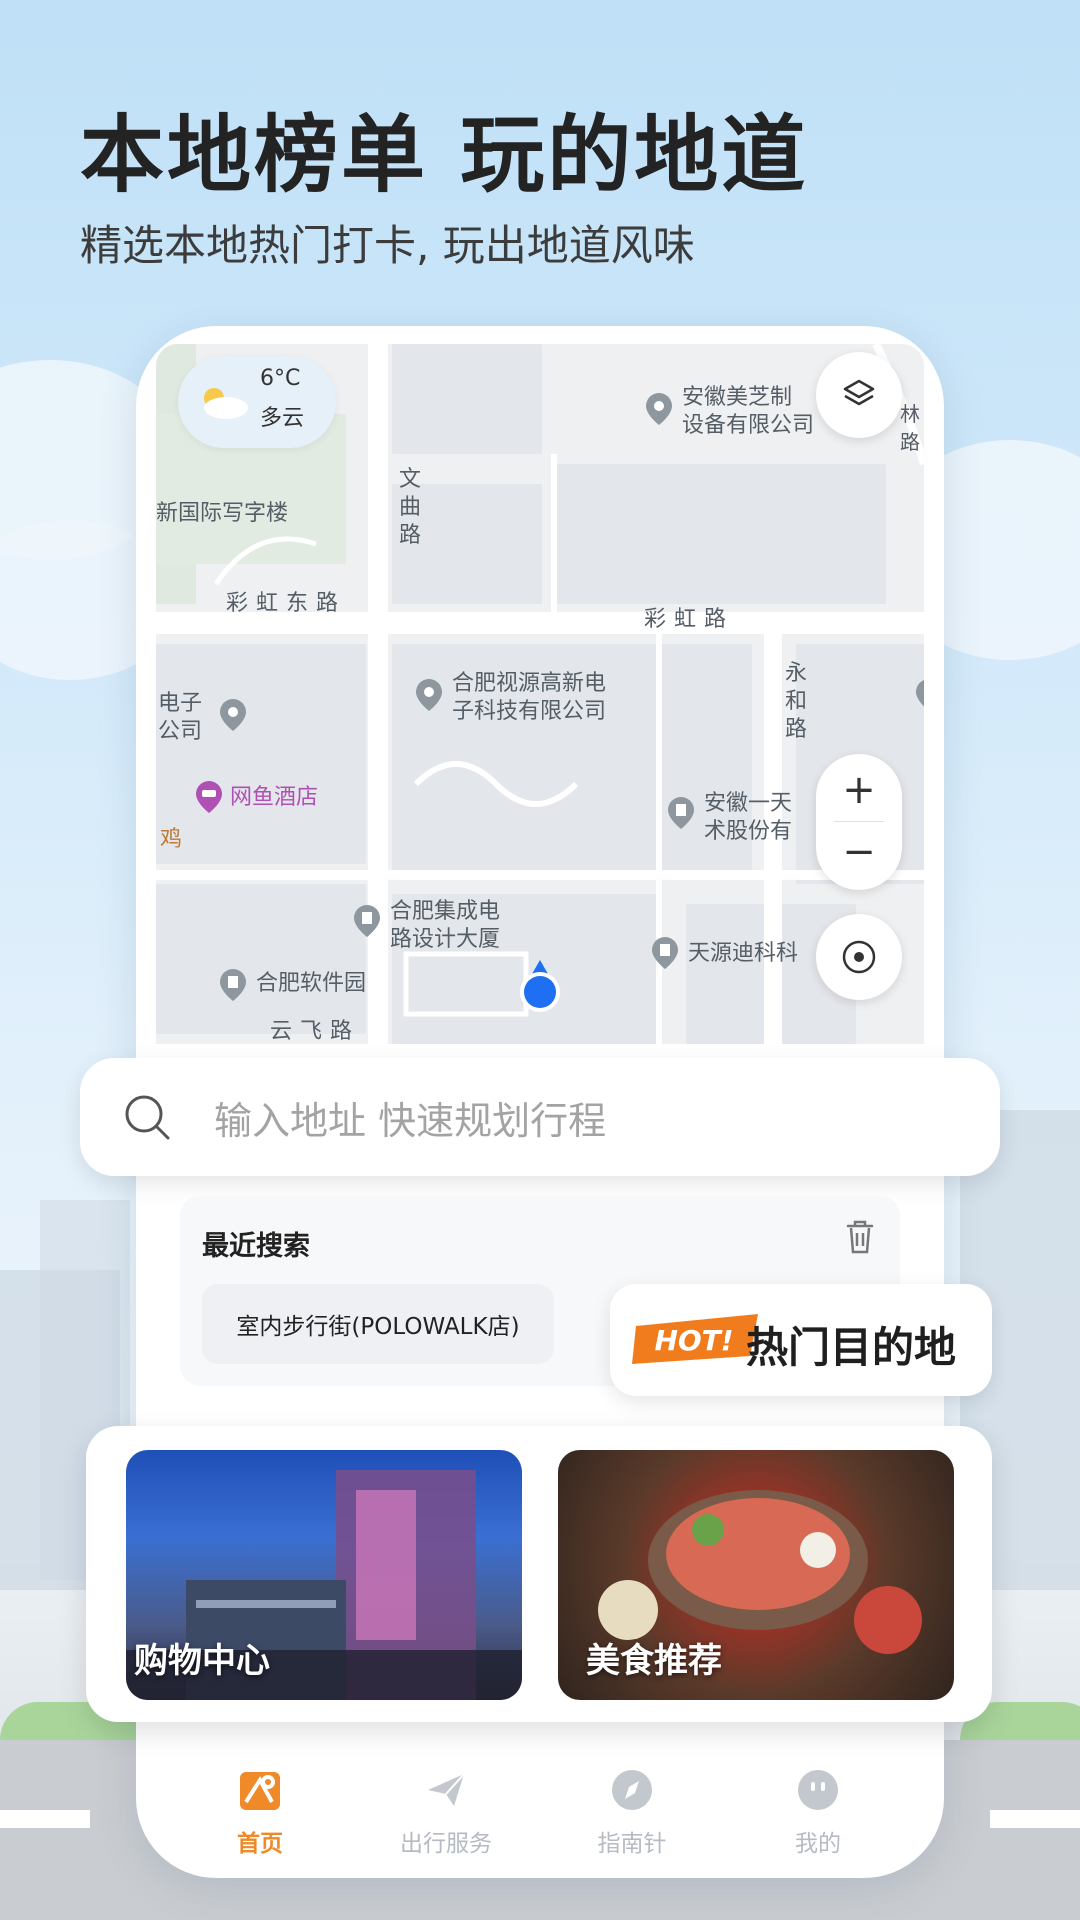 This screenshot has height=1920, width=1080. What do you see at coordinates (226, 403) in the screenshot?
I see `partly-cloudy-icon` at bounding box center [226, 403].